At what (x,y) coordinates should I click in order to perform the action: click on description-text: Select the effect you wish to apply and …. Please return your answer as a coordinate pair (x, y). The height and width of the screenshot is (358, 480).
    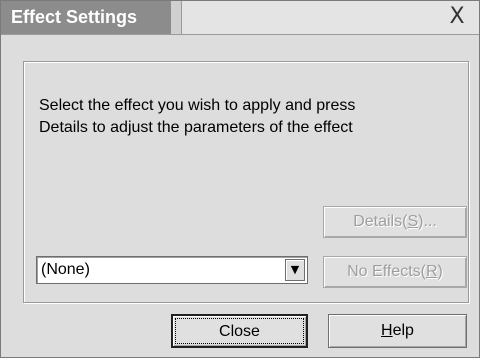
    Looking at the image, I should click on (197, 117).